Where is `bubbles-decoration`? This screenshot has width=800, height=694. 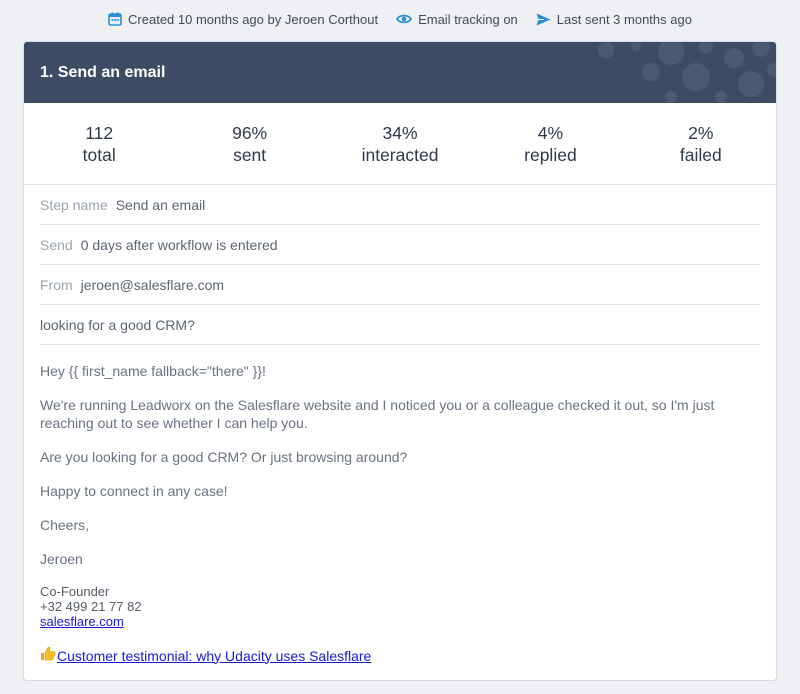 bubbles-decoration is located at coordinates (687, 72).